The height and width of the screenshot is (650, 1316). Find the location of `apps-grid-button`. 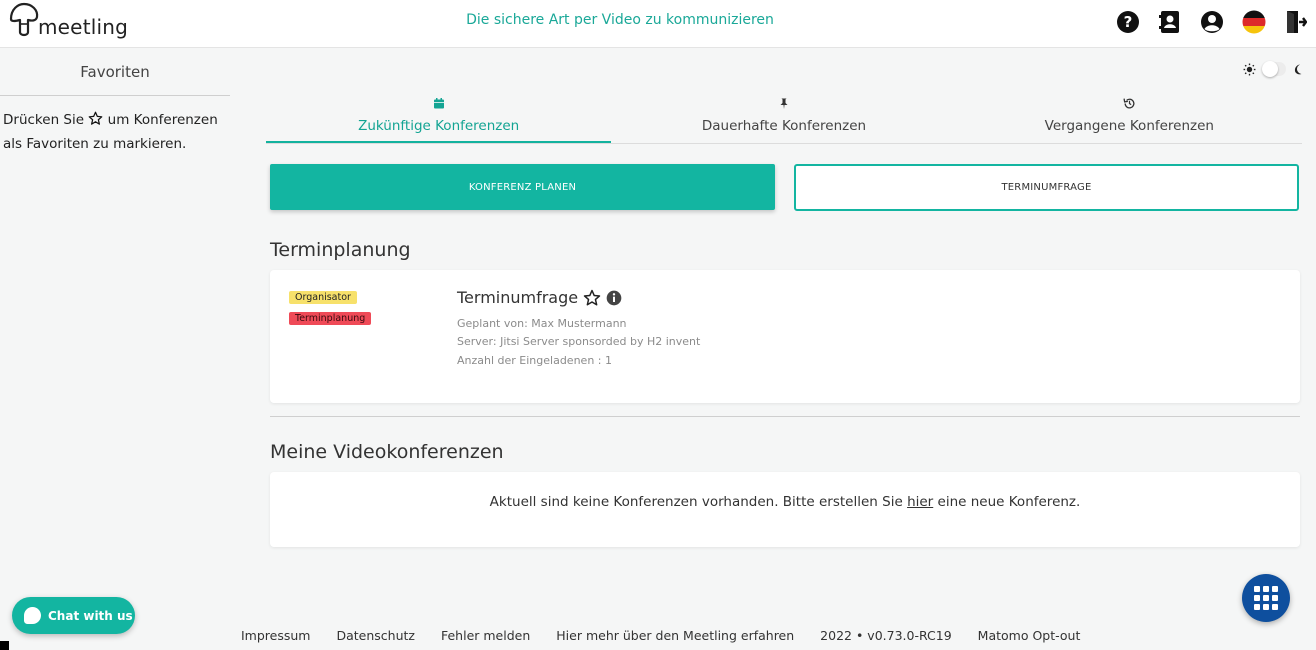

apps-grid-button is located at coordinates (1266, 598).